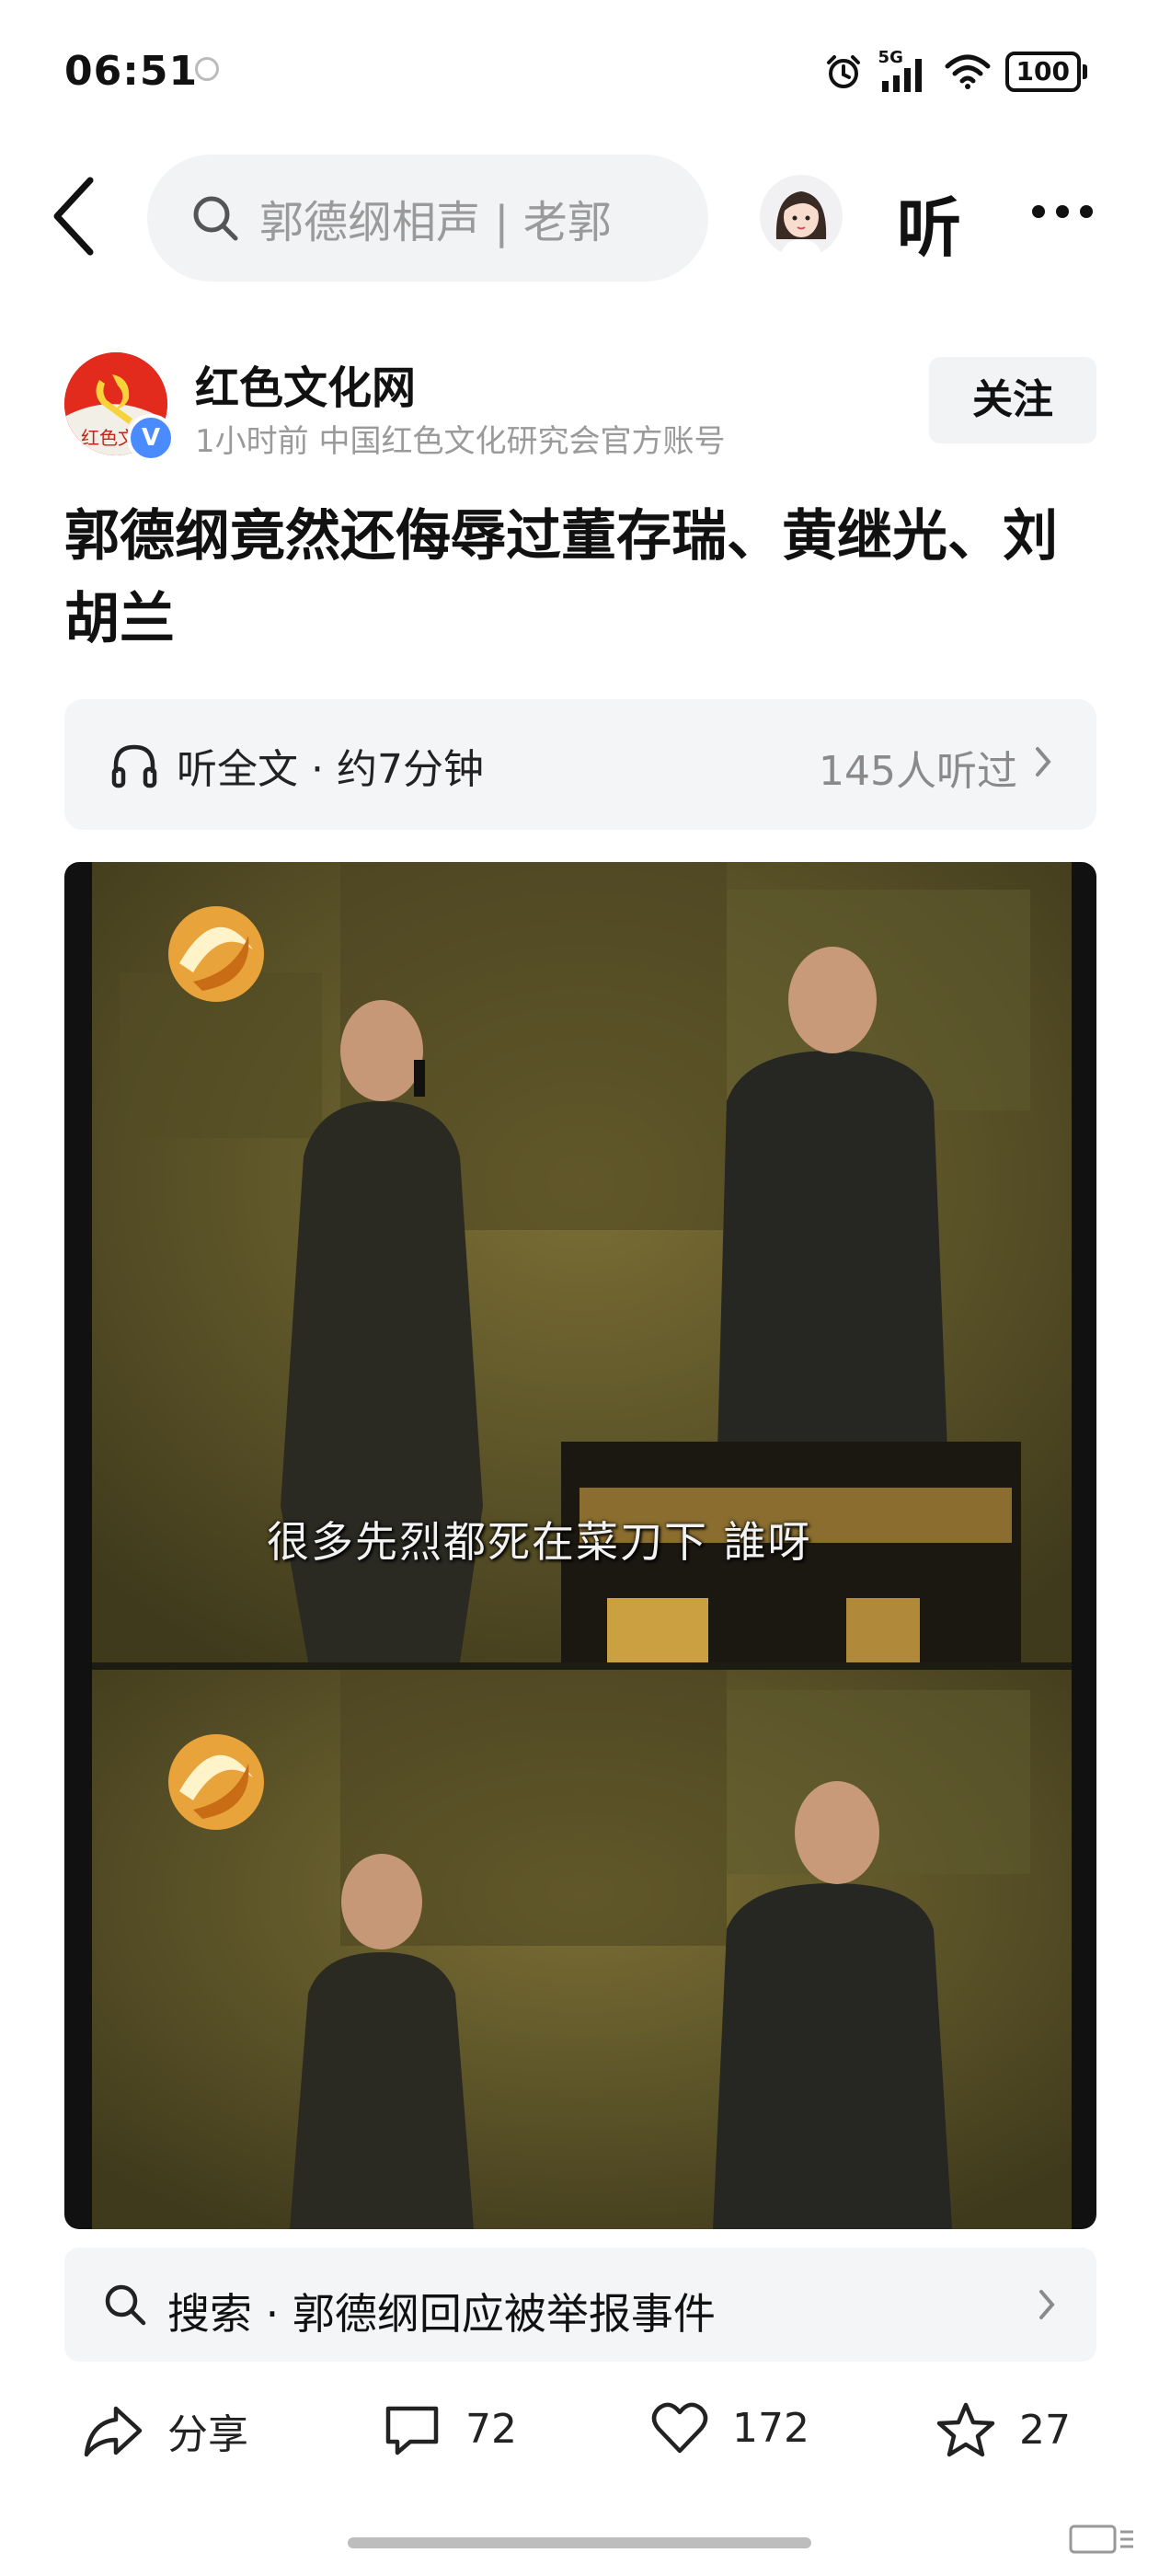 Image resolution: width=1159 pixels, height=2576 pixels. What do you see at coordinates (929, 223) in the screenshot?
I see `listen-button: 听` at bounding box center [929, 223].